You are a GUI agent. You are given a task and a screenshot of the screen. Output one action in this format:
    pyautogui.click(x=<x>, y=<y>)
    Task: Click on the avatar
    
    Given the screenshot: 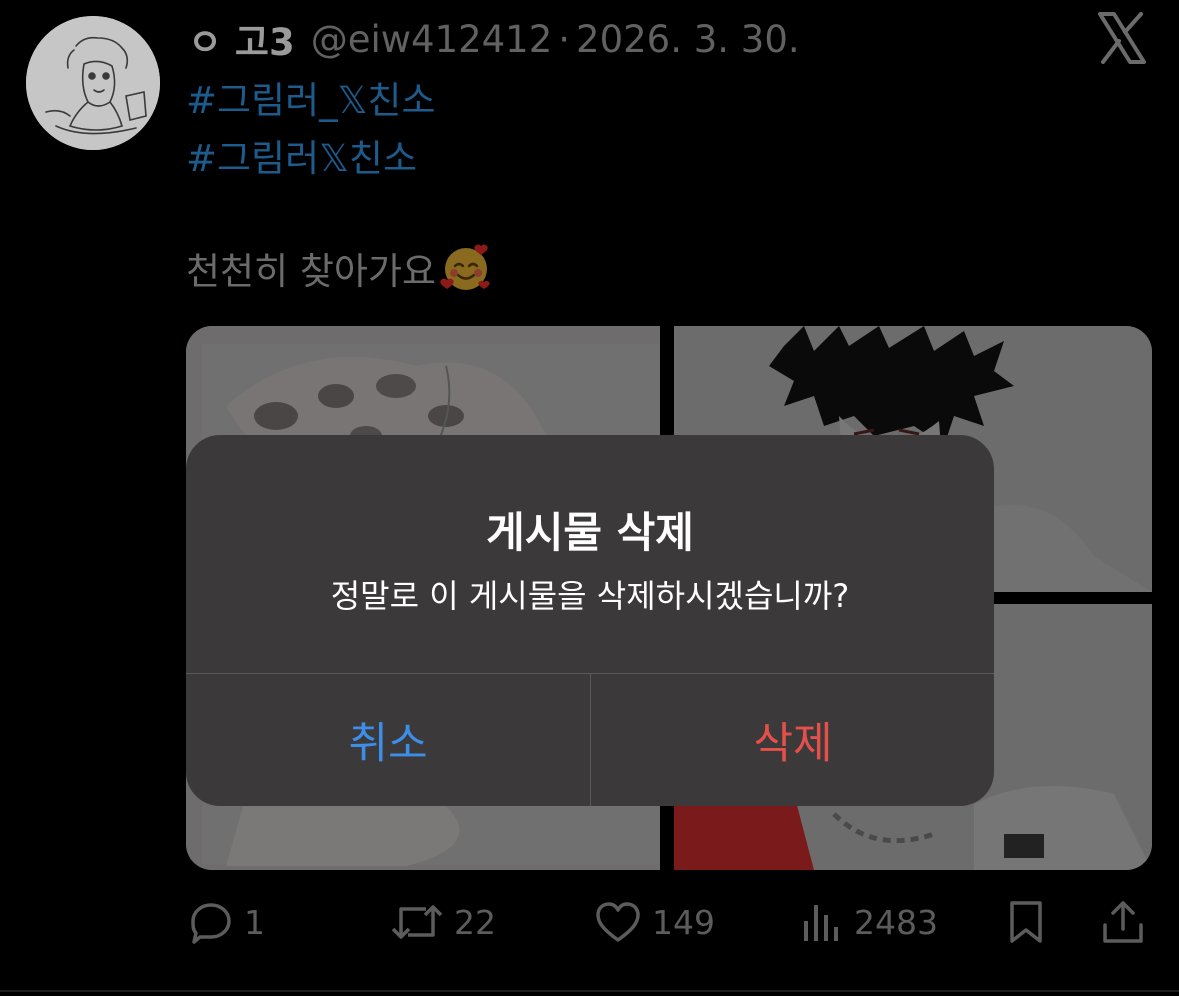 What is the action you would take?
    pyautogui.click(x=93, y=83)
    